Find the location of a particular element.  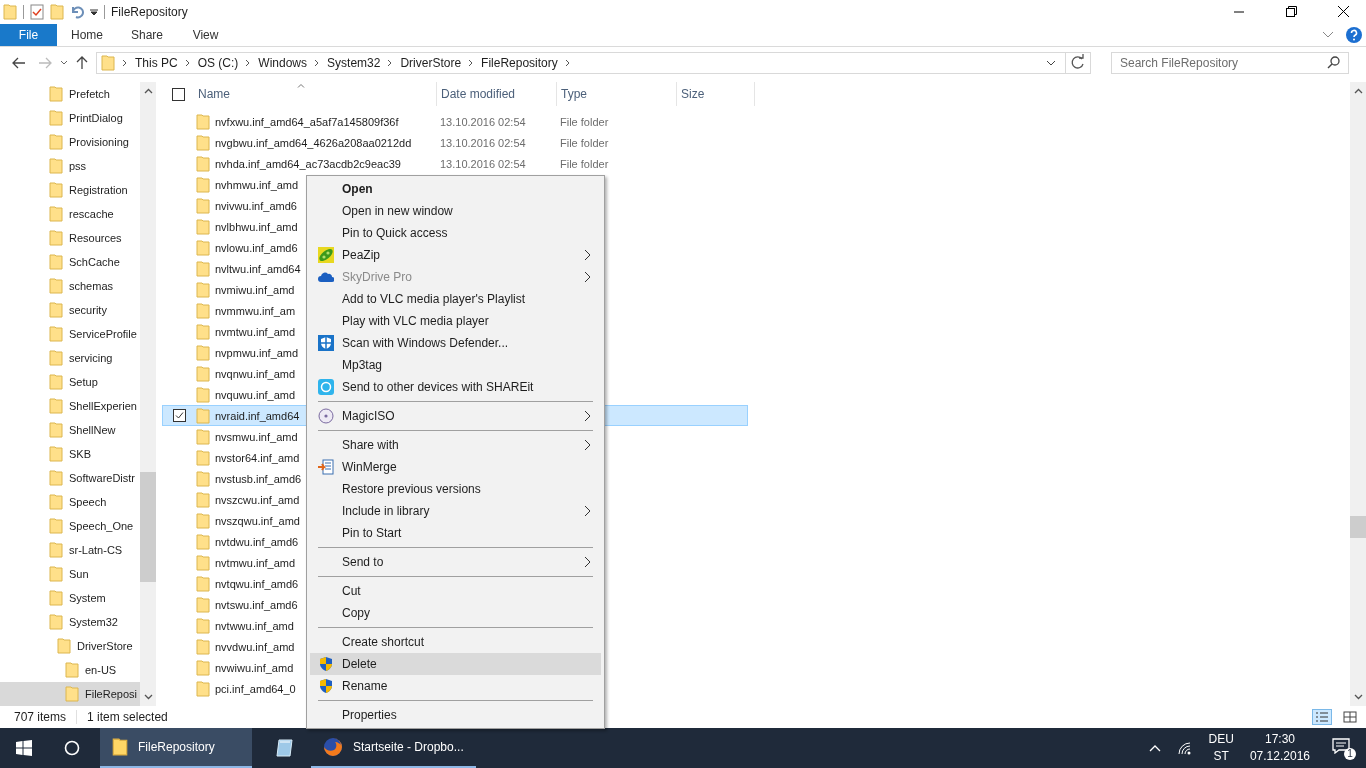

file-name: nvivwu.inf_amd6 is located at coordinates (256, 205).